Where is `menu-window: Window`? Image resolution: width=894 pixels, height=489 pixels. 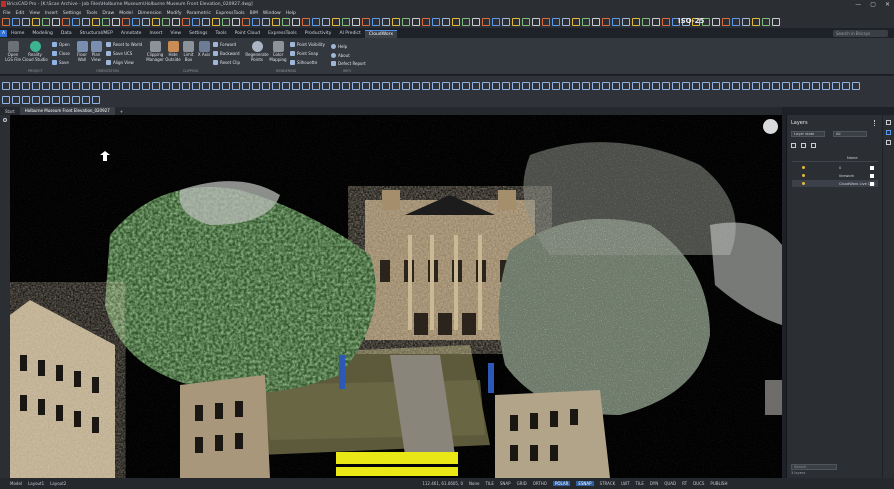 menu-window: Window is located at coordinates (272, 13).